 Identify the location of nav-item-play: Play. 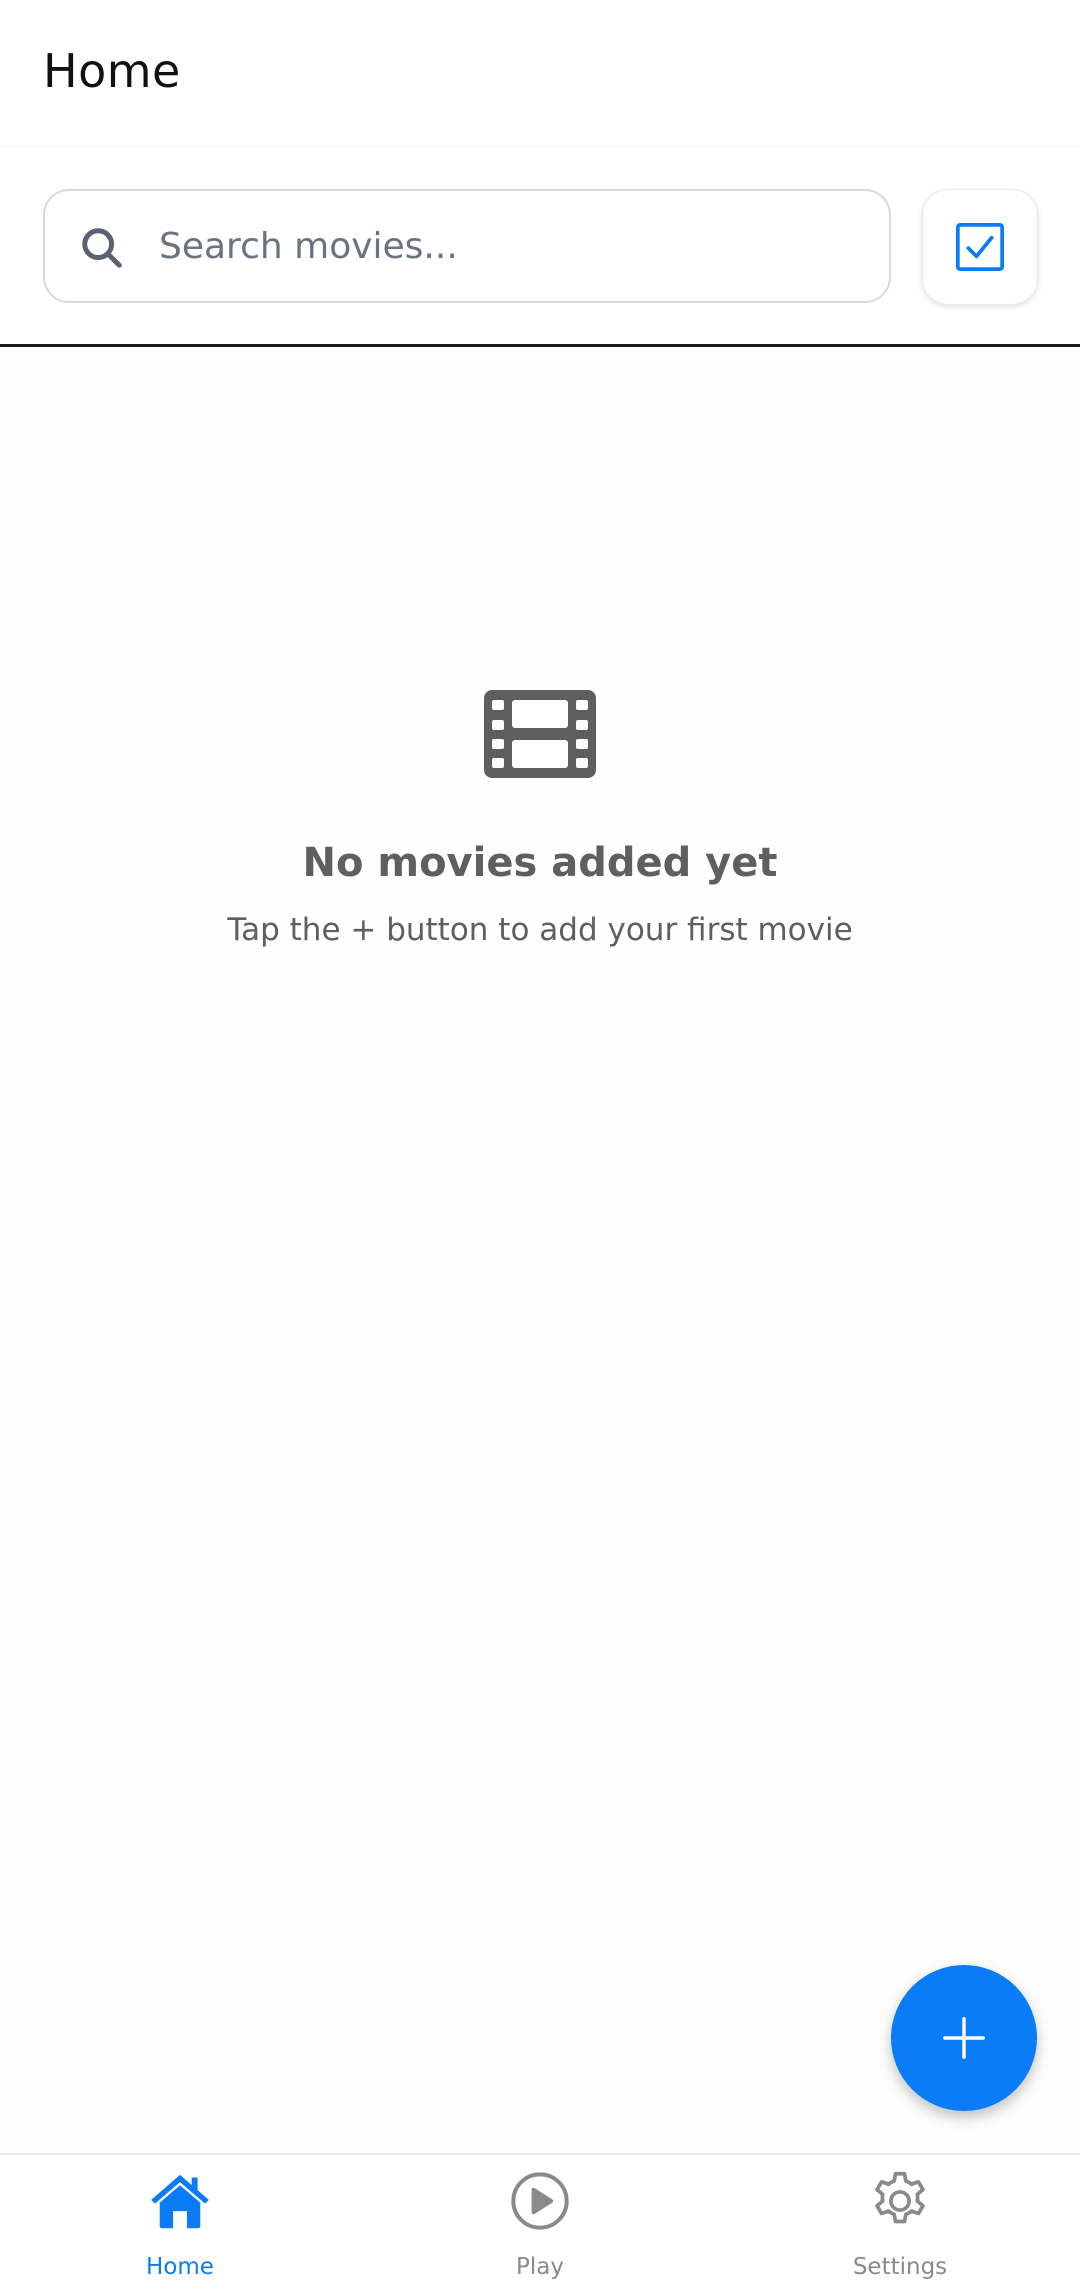
(540, 2219).